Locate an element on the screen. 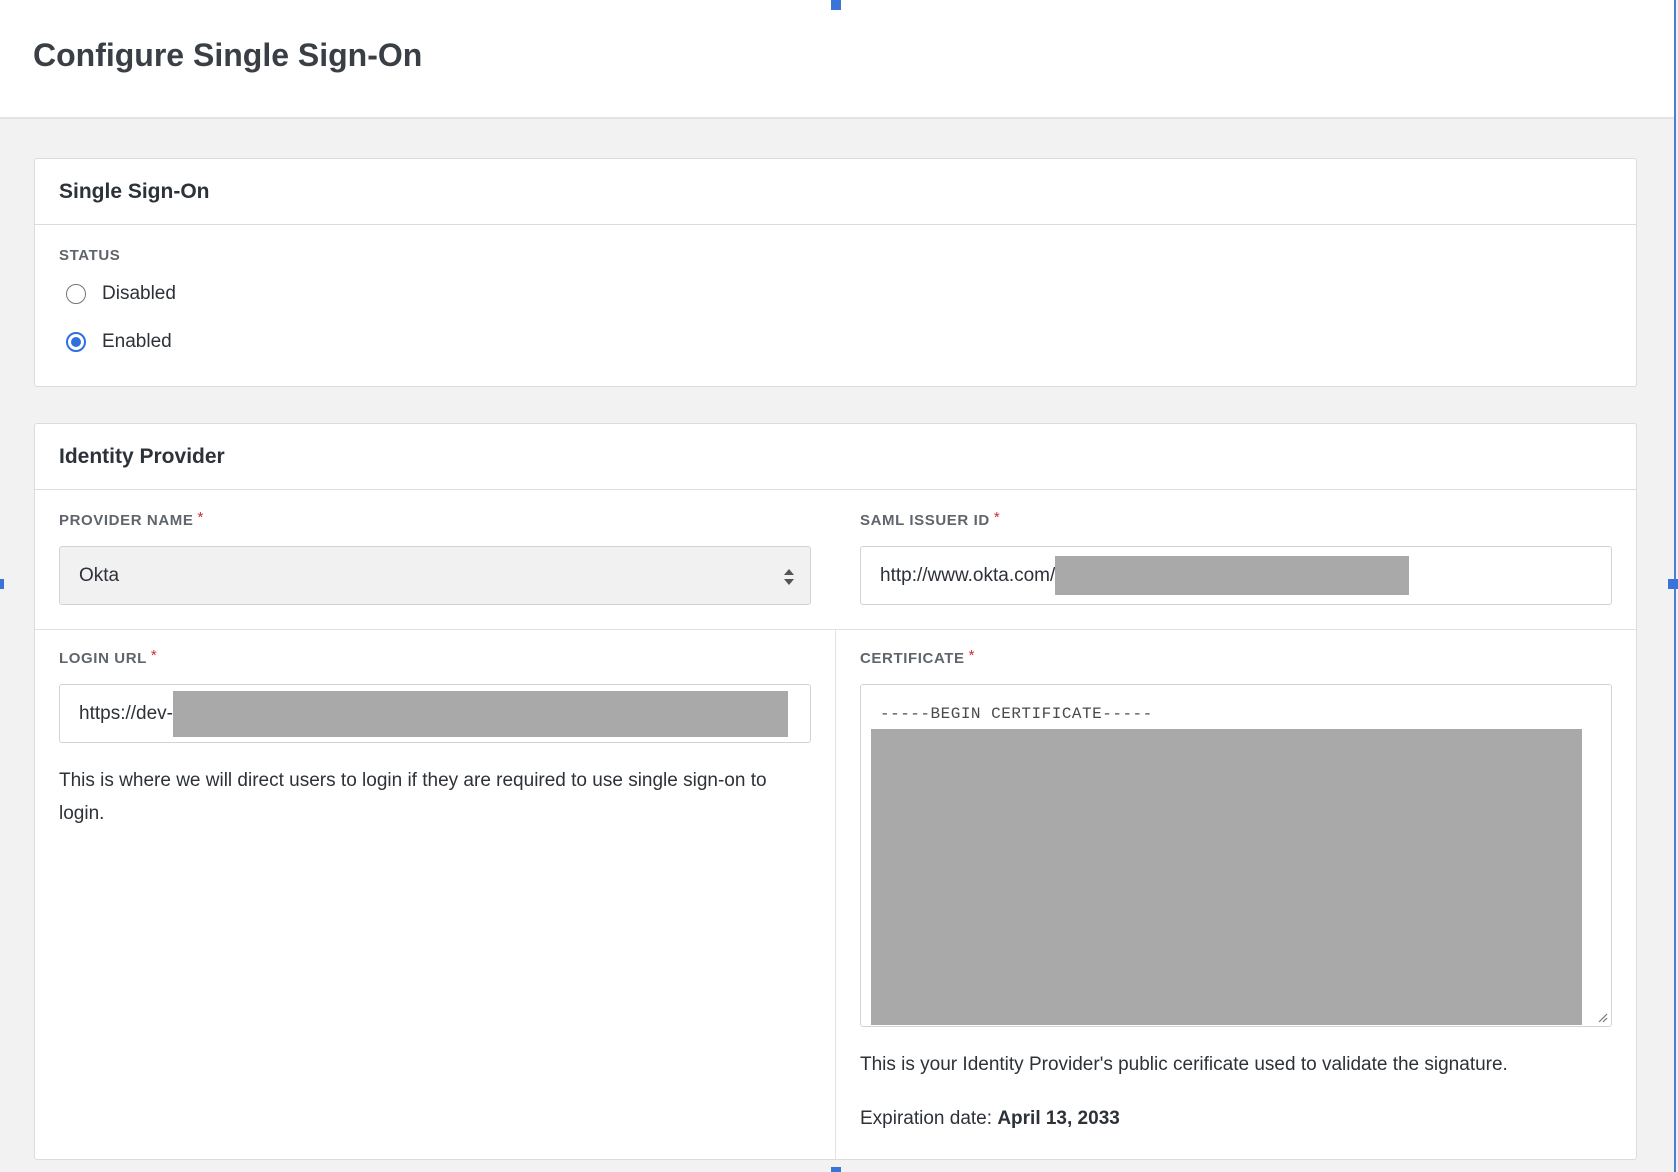 This screenshot has width=1678, height=1172. radio-enabled-label: Enabled is located at coordinates (137, 341).